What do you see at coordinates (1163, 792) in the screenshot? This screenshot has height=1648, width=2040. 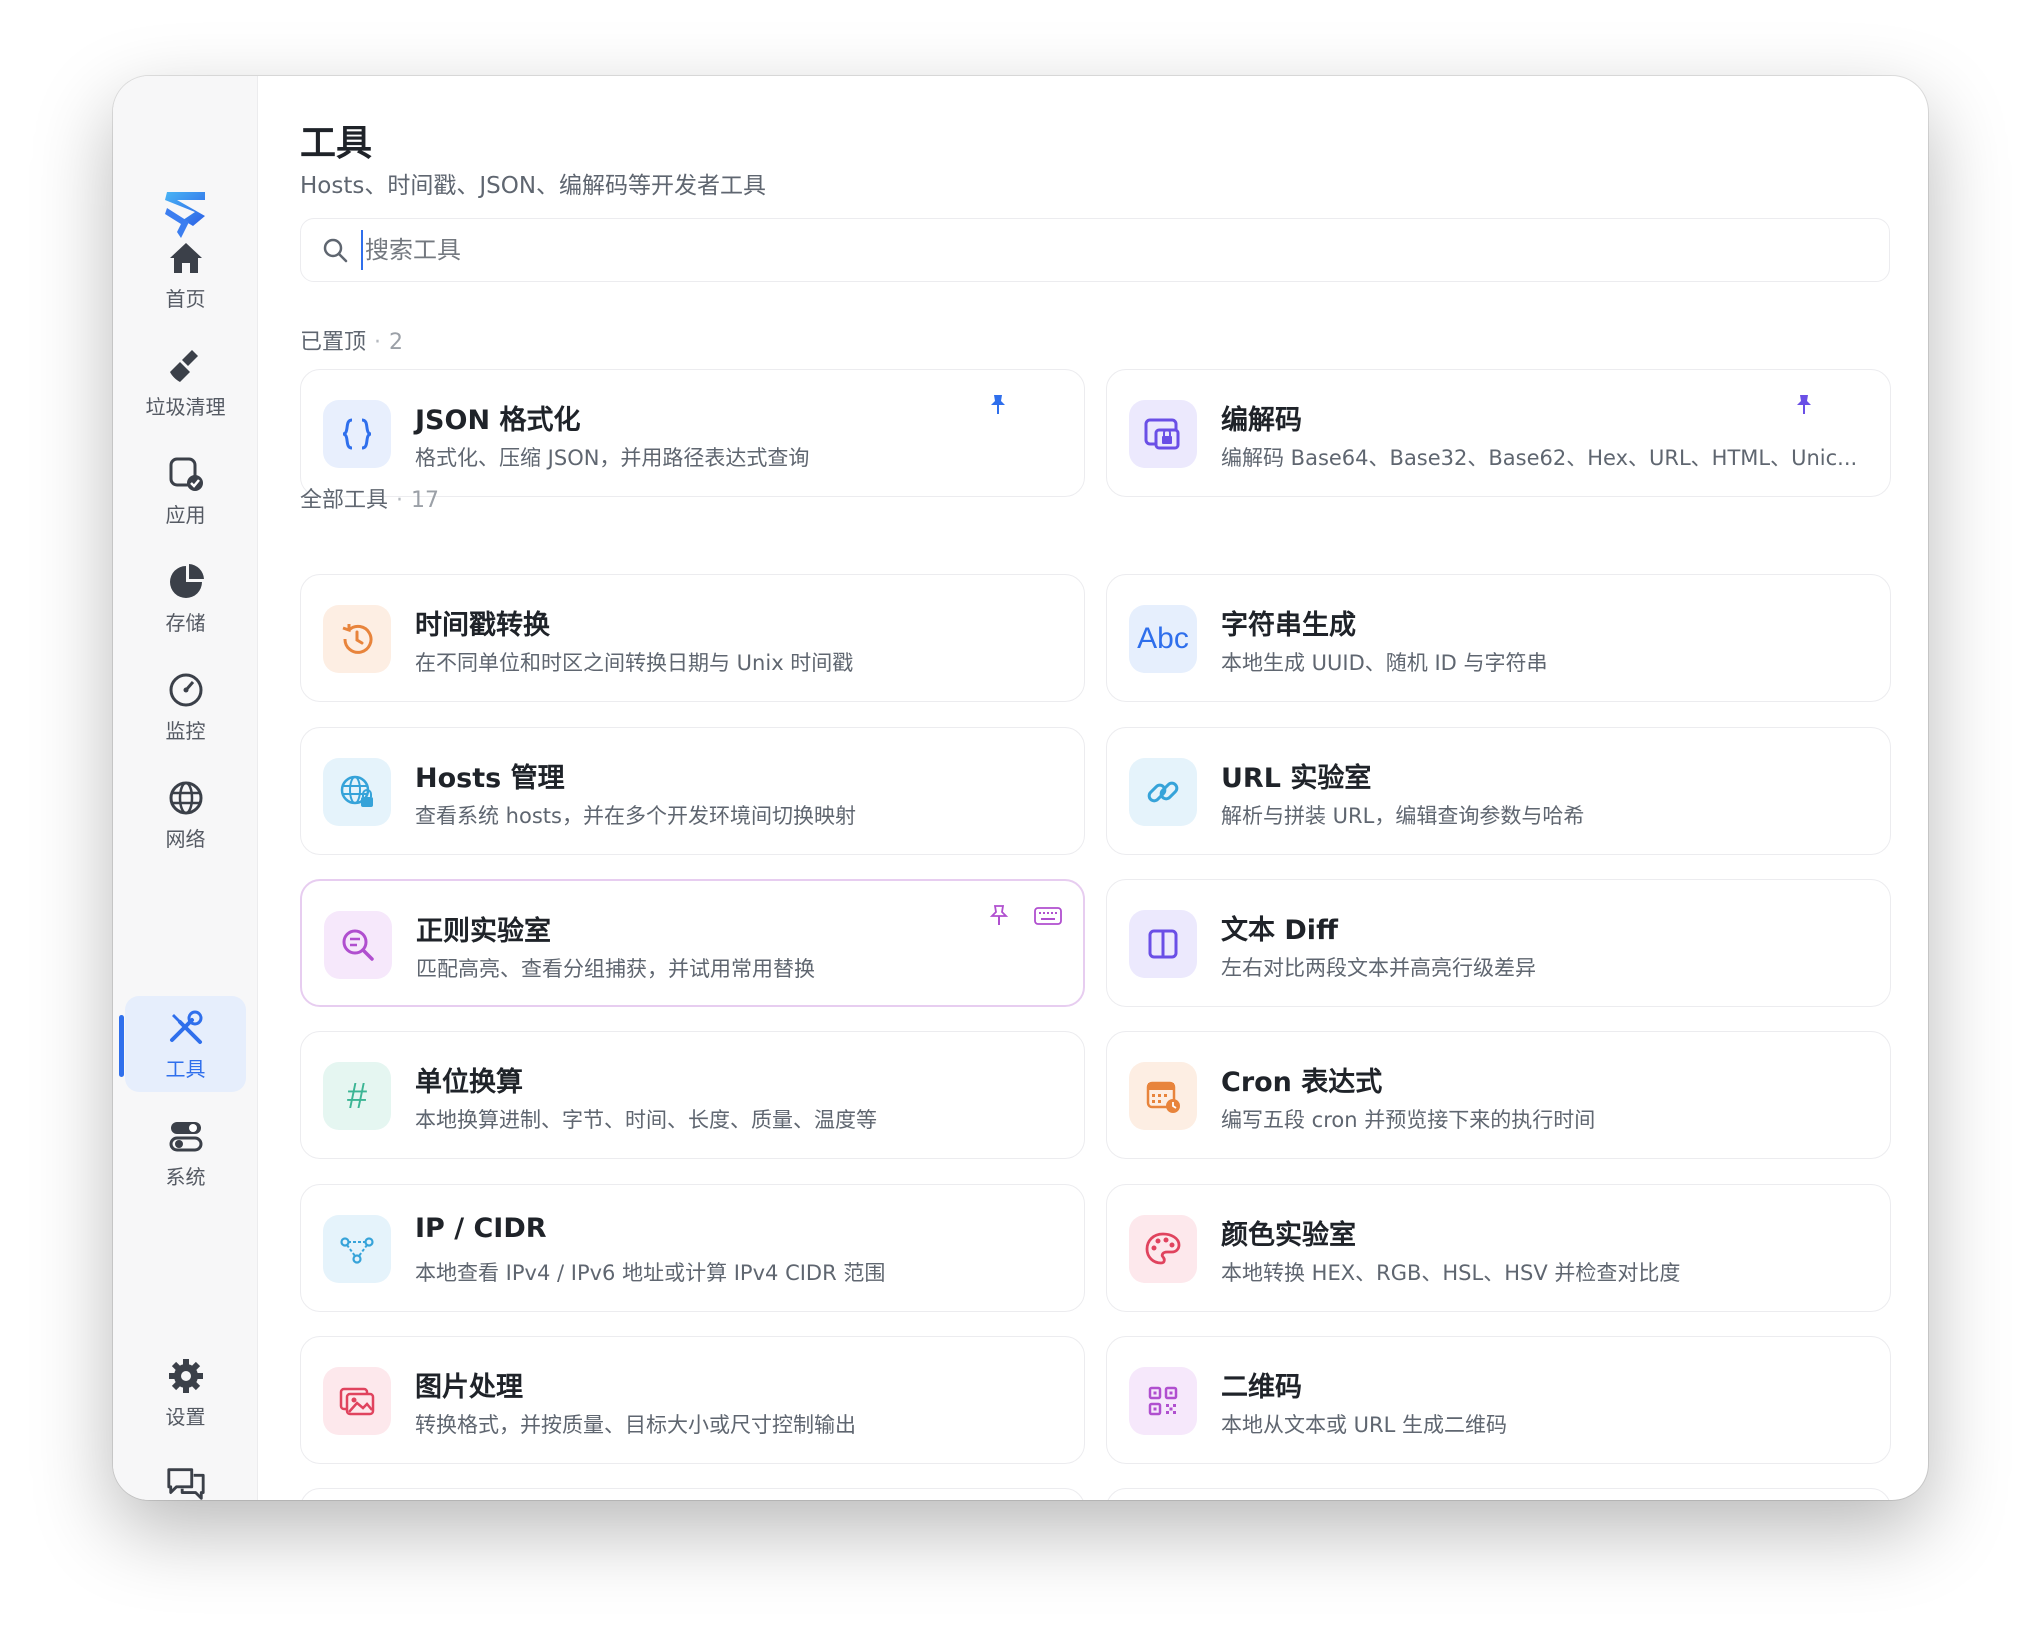 I see `link-icon` at bounding box center [1163, 792].